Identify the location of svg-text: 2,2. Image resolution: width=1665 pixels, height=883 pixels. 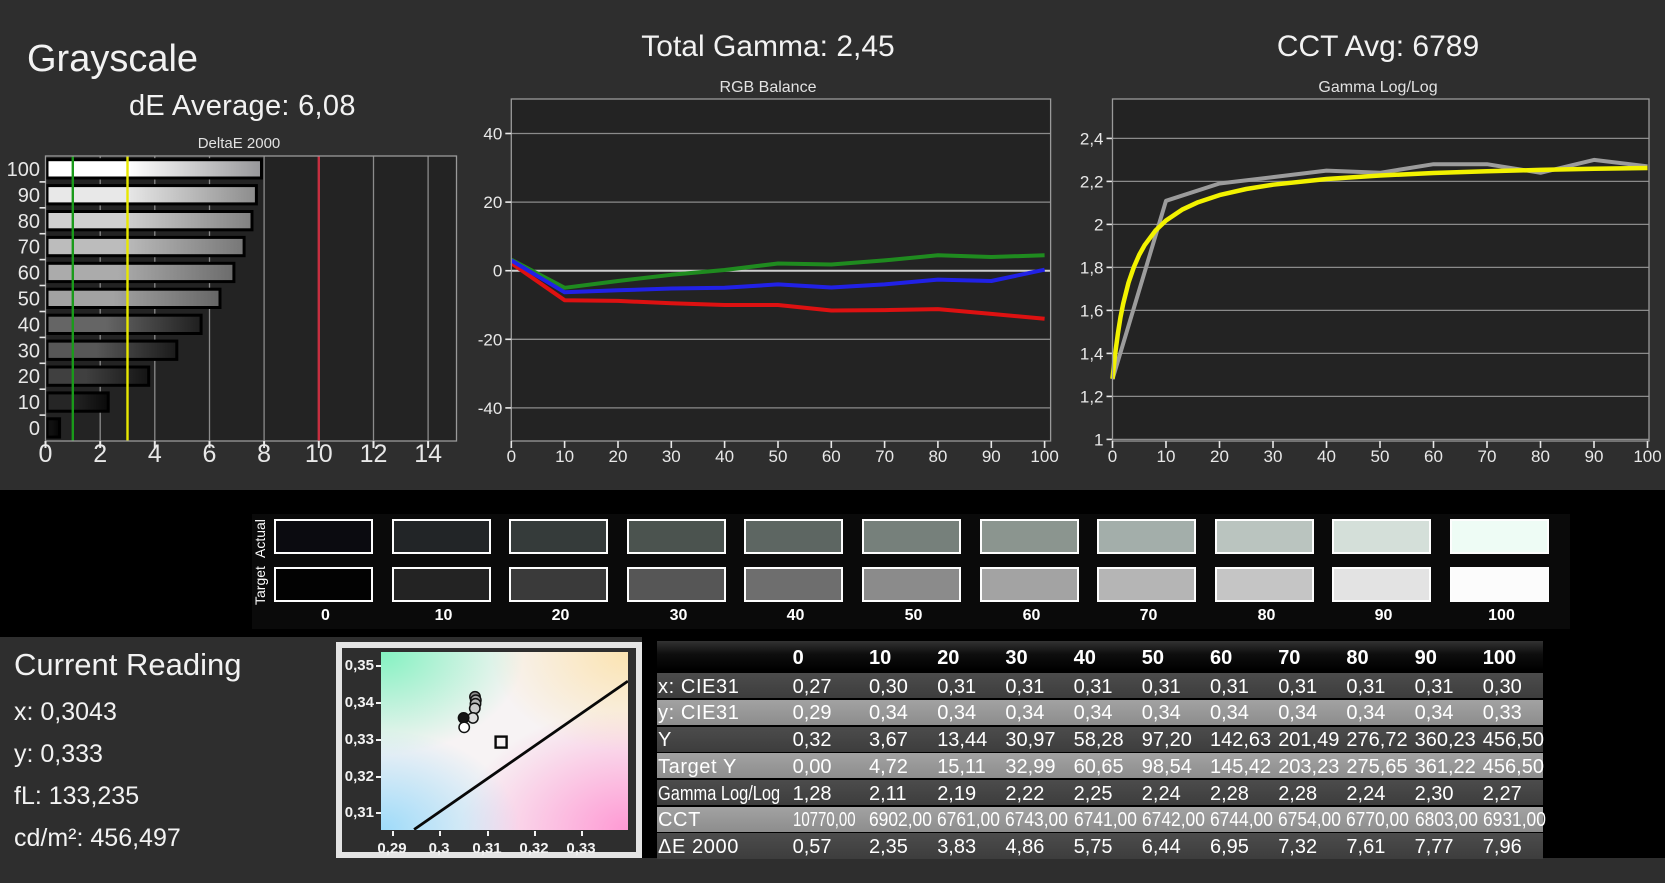
(1092, 181).